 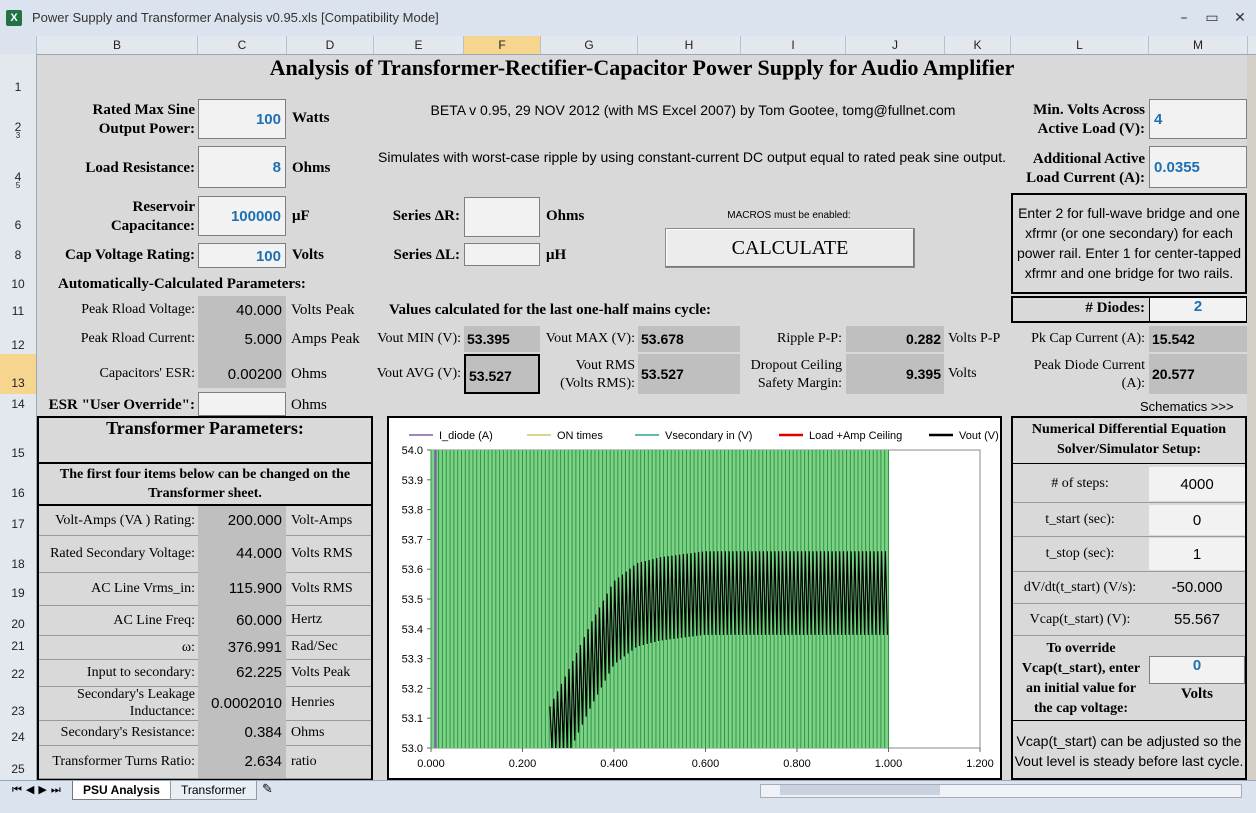 What do you see at coordinates (1080, 619) in the screenshot?
I see `solver-row-label: Vcap(t_start) (V):` at bounding box center [1080, 619].